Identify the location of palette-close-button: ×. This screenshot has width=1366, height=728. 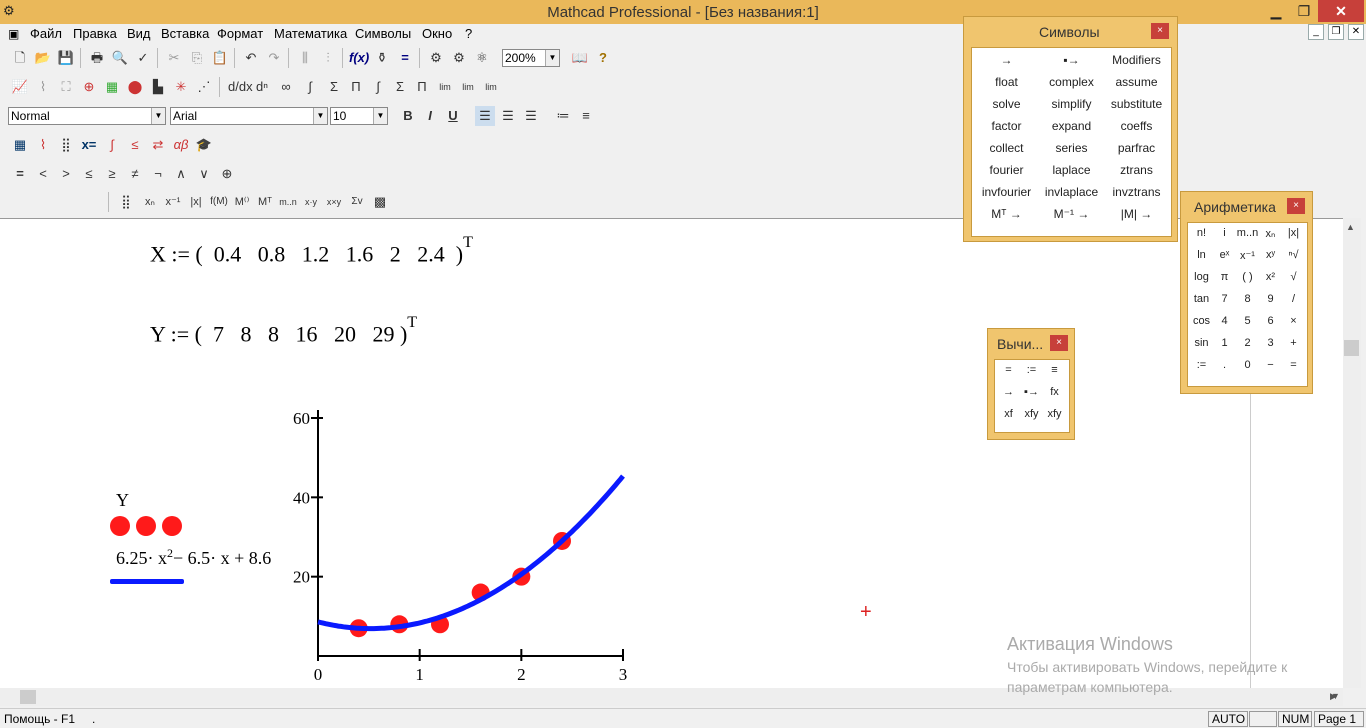
(1296, 206).